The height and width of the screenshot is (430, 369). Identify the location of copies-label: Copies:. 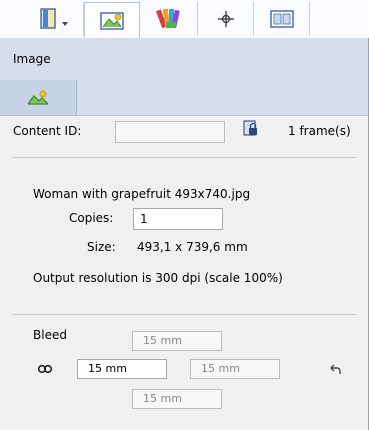
(91, 218).